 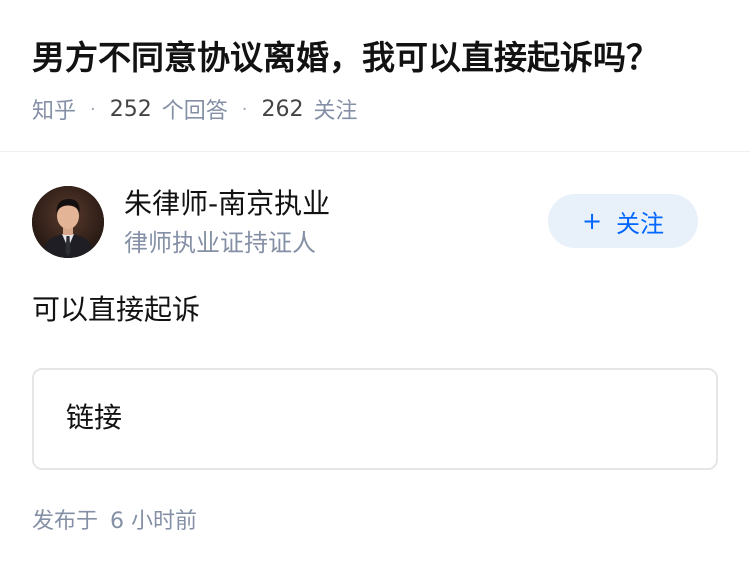 What do you see at coordinates (130, 109) in the screenshot?
I see `answer-count: 252` at bounding box center [130, 109].